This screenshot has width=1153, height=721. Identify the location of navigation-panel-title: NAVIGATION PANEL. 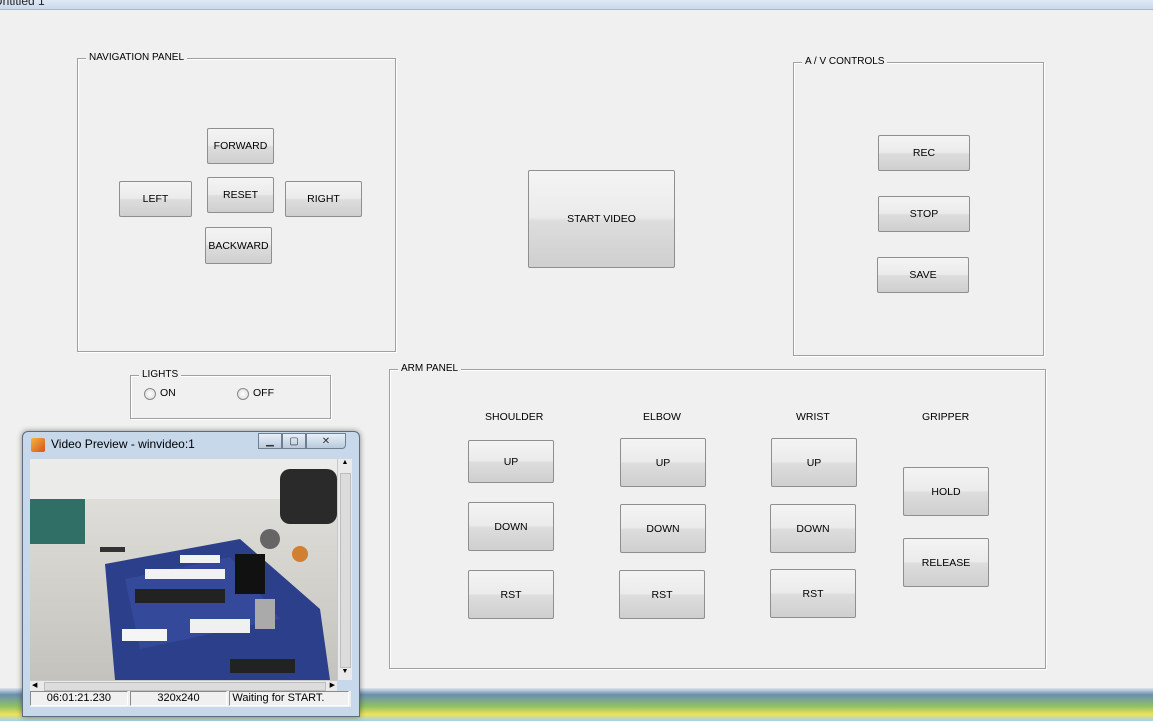
(137, 58).